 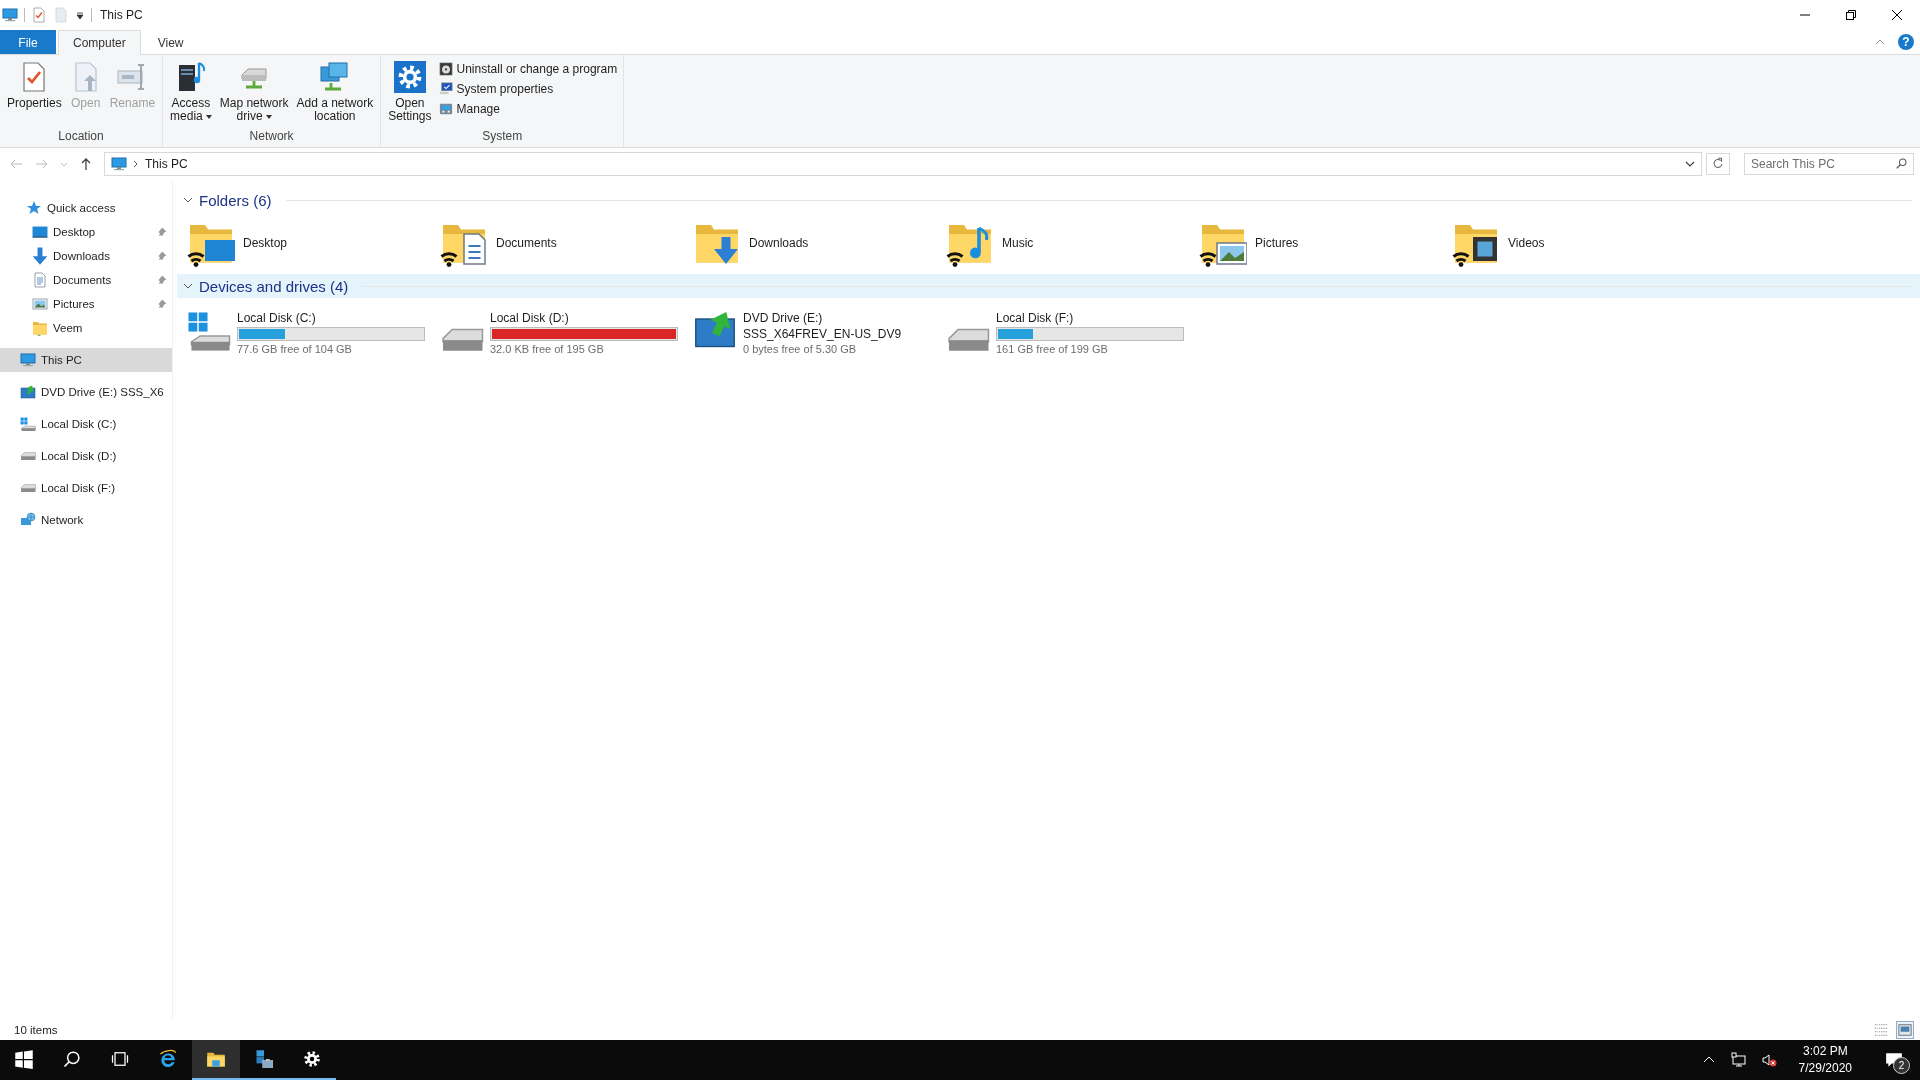 What do you see at coordinates (40, 256) in the screenshot?
I see `download-arrow-icon` at bounding box center [40, 256].